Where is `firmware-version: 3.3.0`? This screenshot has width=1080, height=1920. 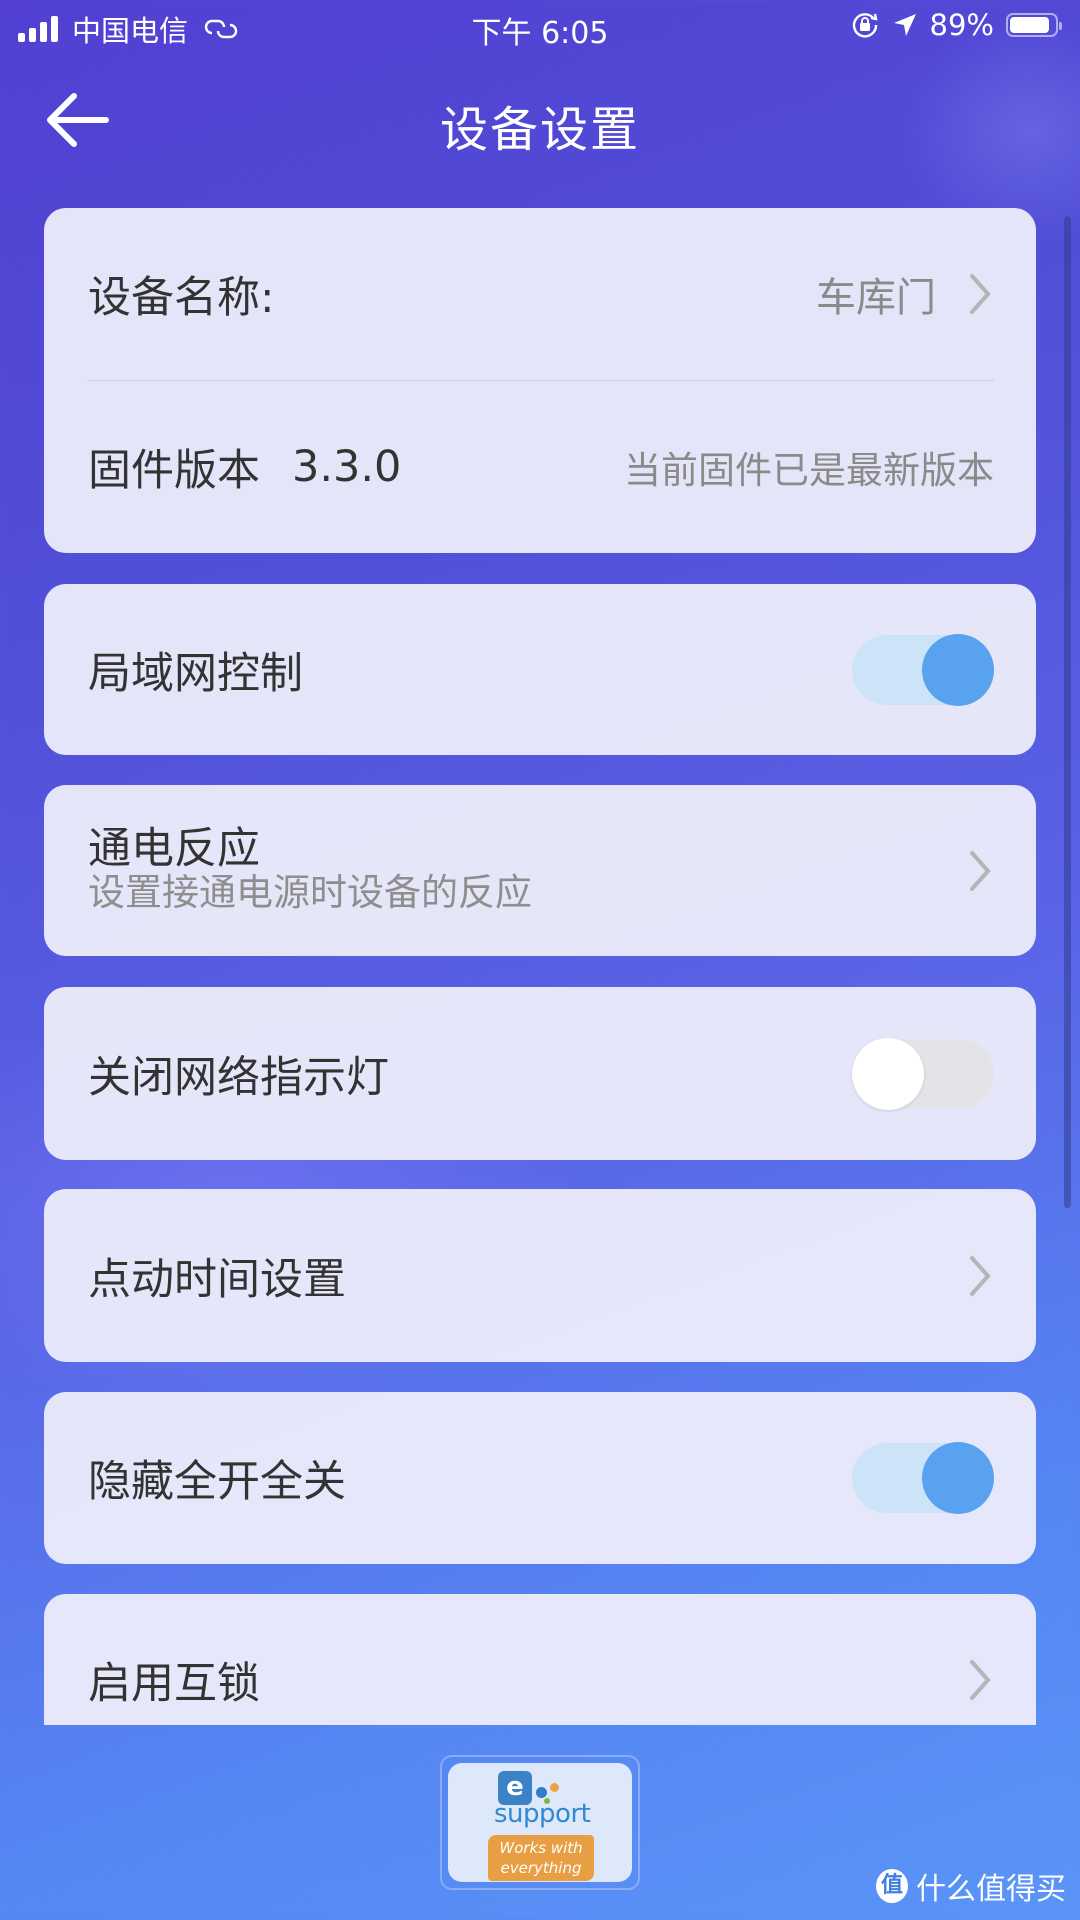
firmware-version: 3.3.0 is located at coordinates (347, 467).